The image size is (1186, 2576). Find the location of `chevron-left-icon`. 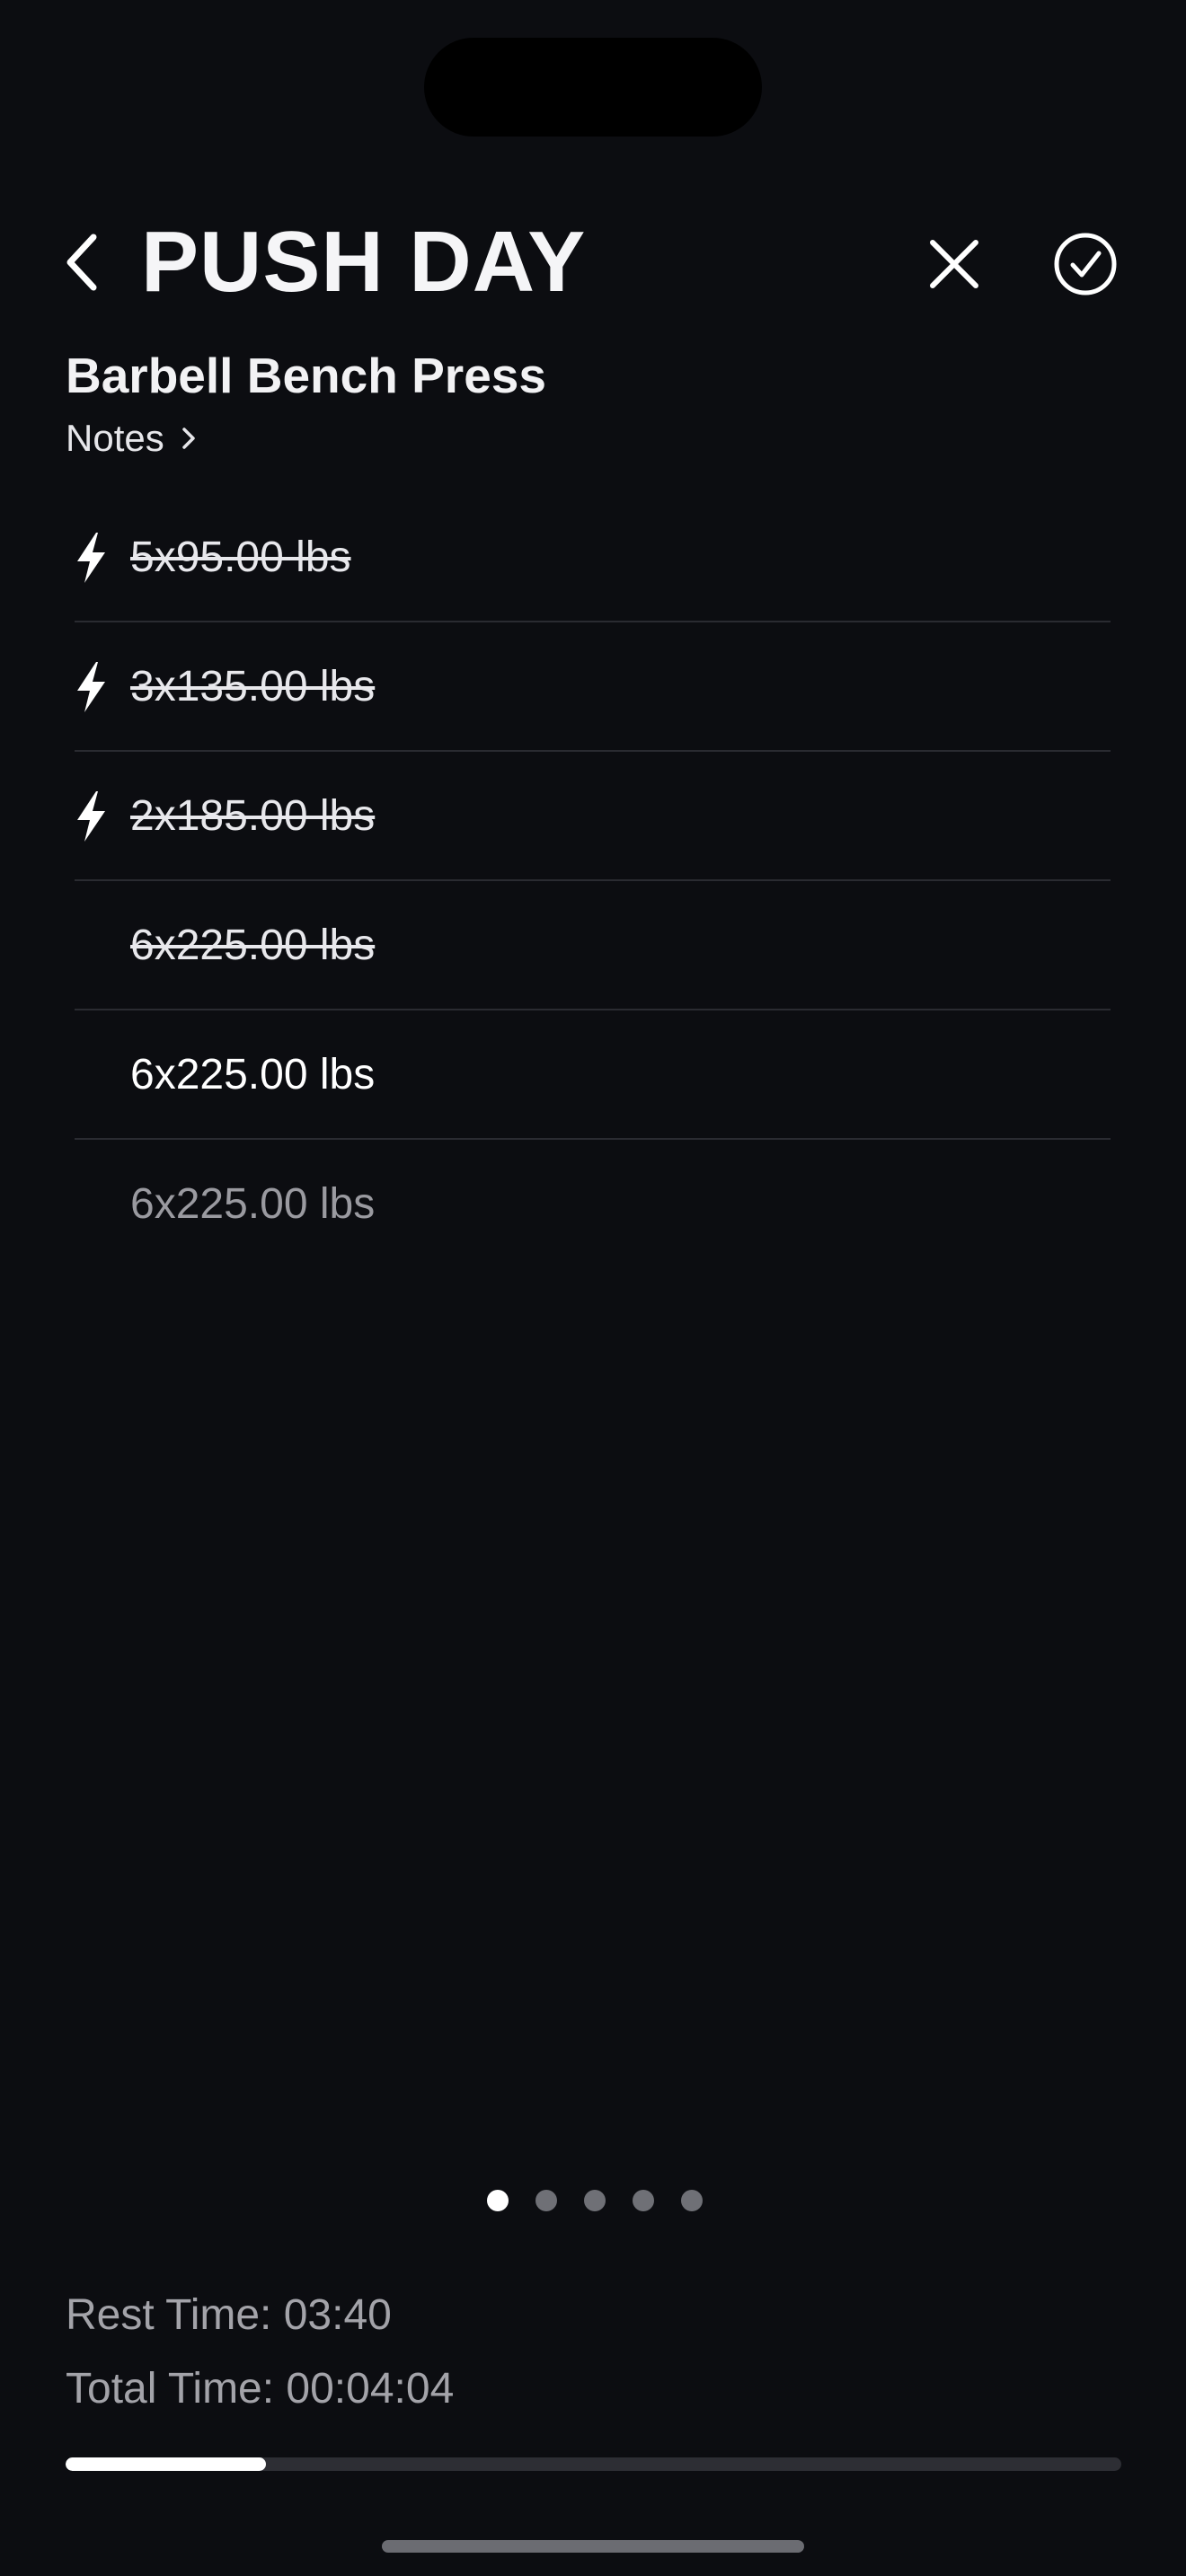

chevron-left-icon is located at coordinates (81, 262).